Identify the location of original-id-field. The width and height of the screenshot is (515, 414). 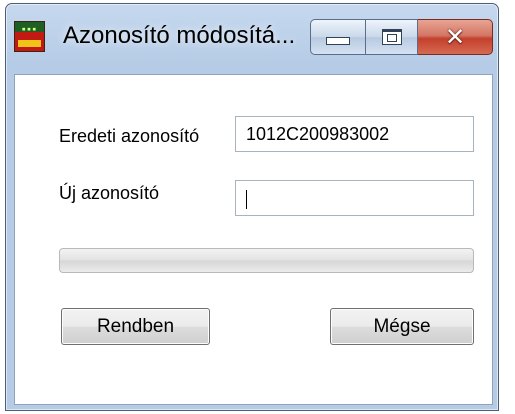
(354, 134).